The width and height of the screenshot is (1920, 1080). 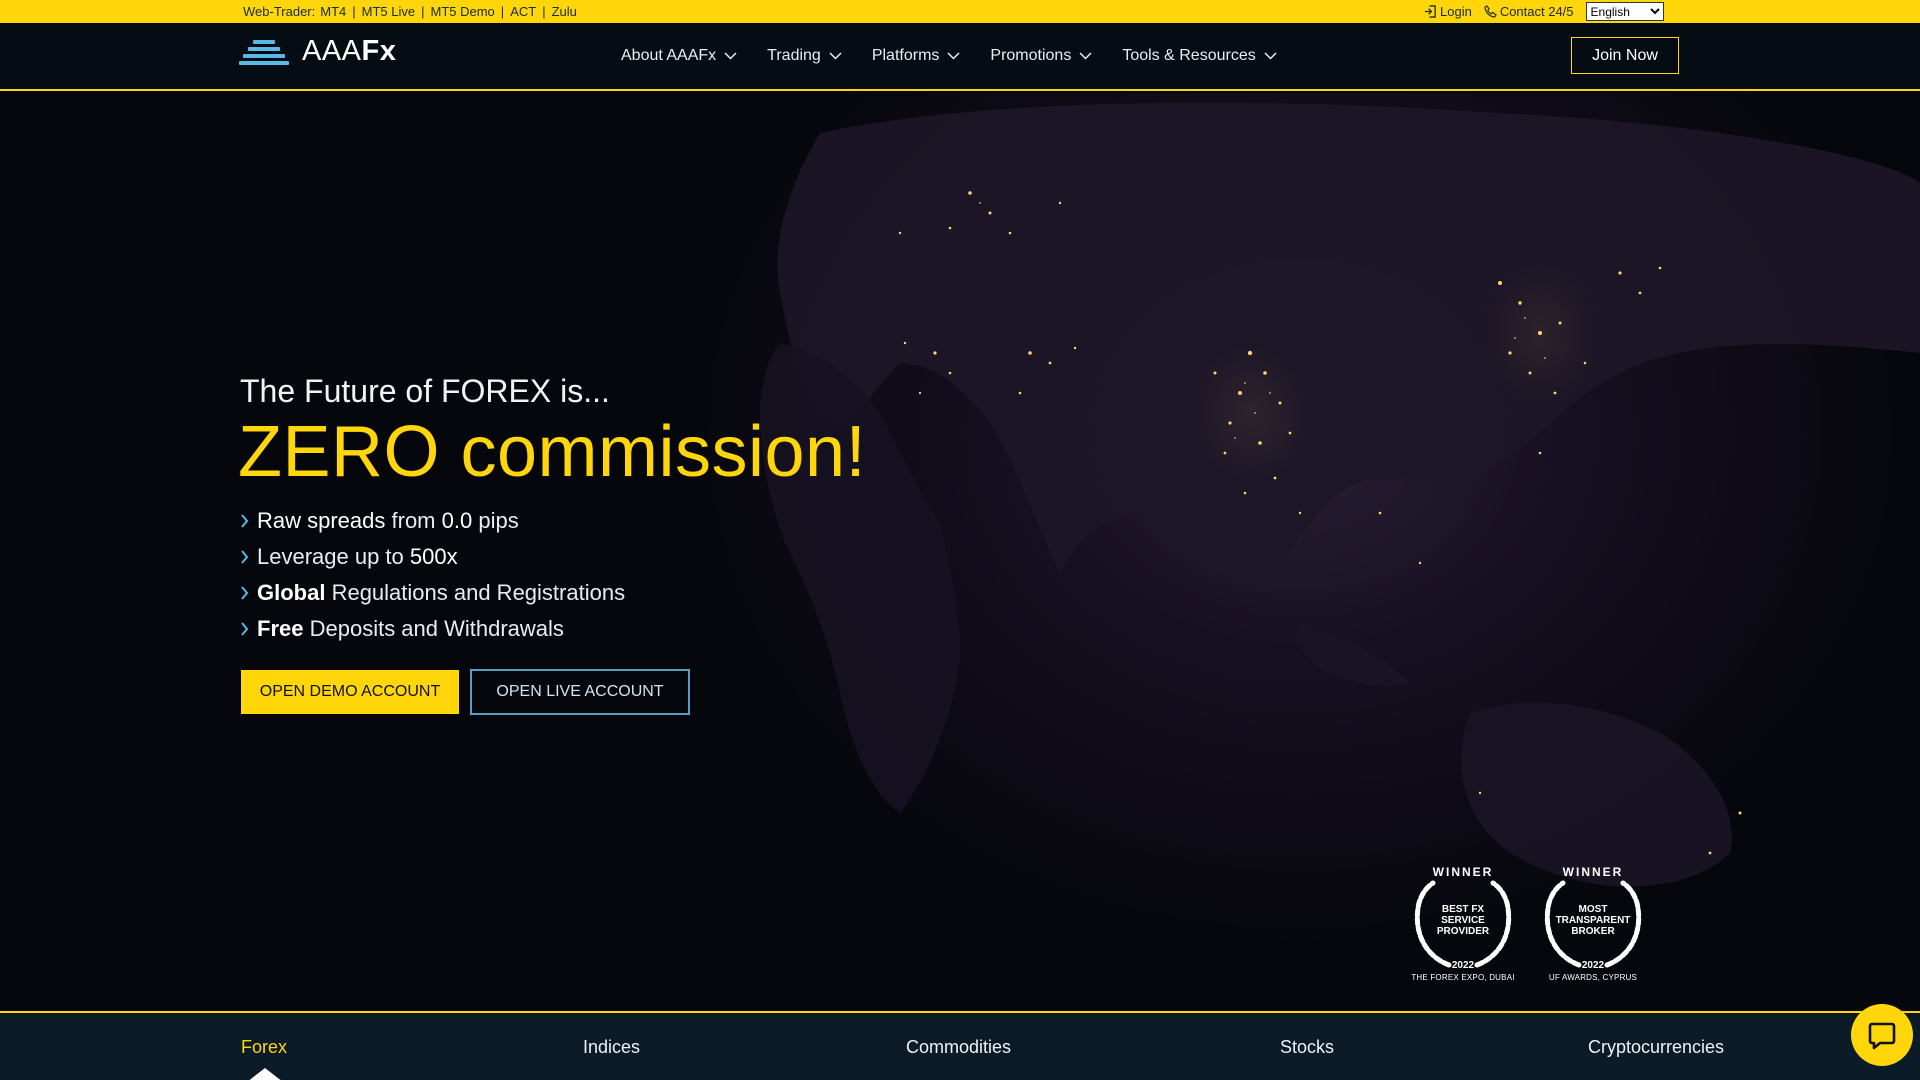 I want to click on feature-text: Deposits and Withdrawals, so click(x=433, y=628).